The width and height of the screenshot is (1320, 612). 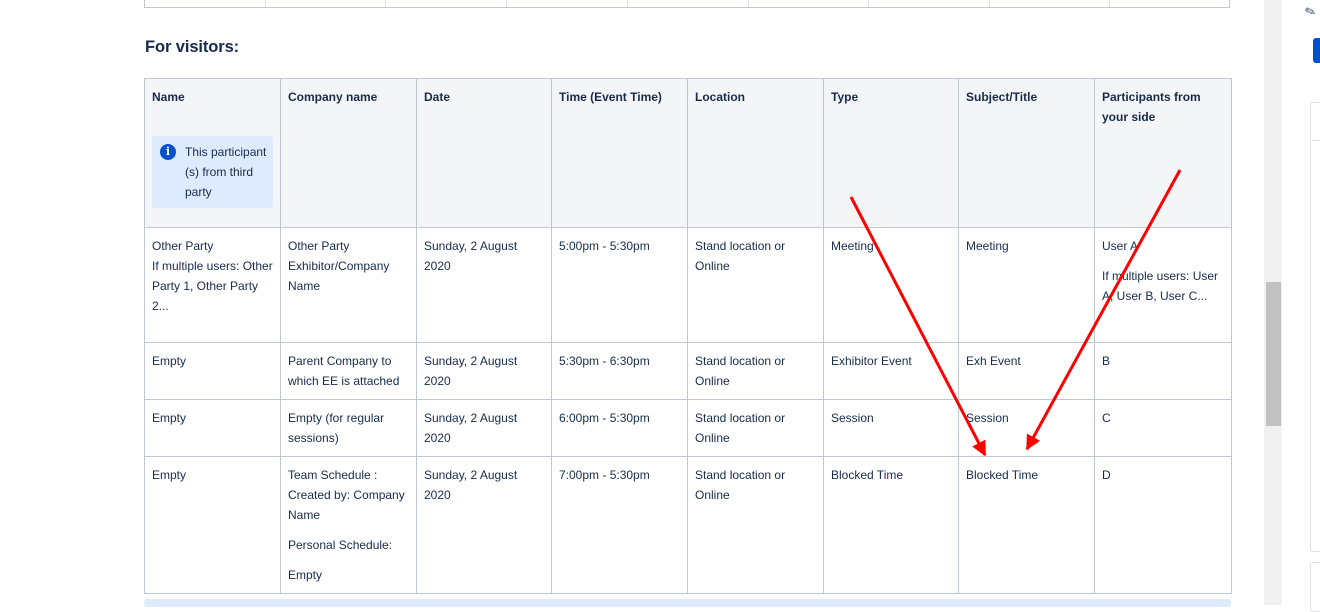 I want to click on cell-time: 5:30pm - 6:30pm, so click(x=619, y=371).